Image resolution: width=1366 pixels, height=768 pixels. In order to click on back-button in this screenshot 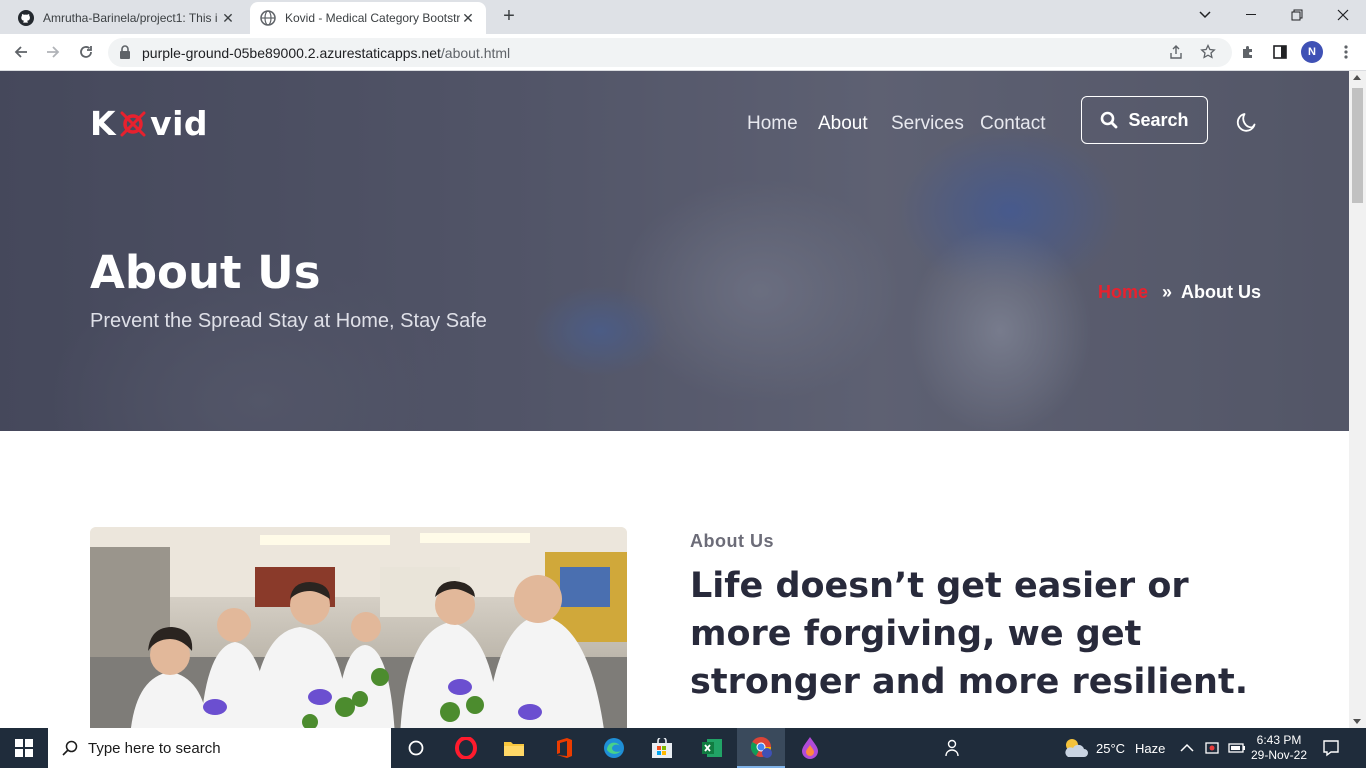, I will do `click(21, 52)`.